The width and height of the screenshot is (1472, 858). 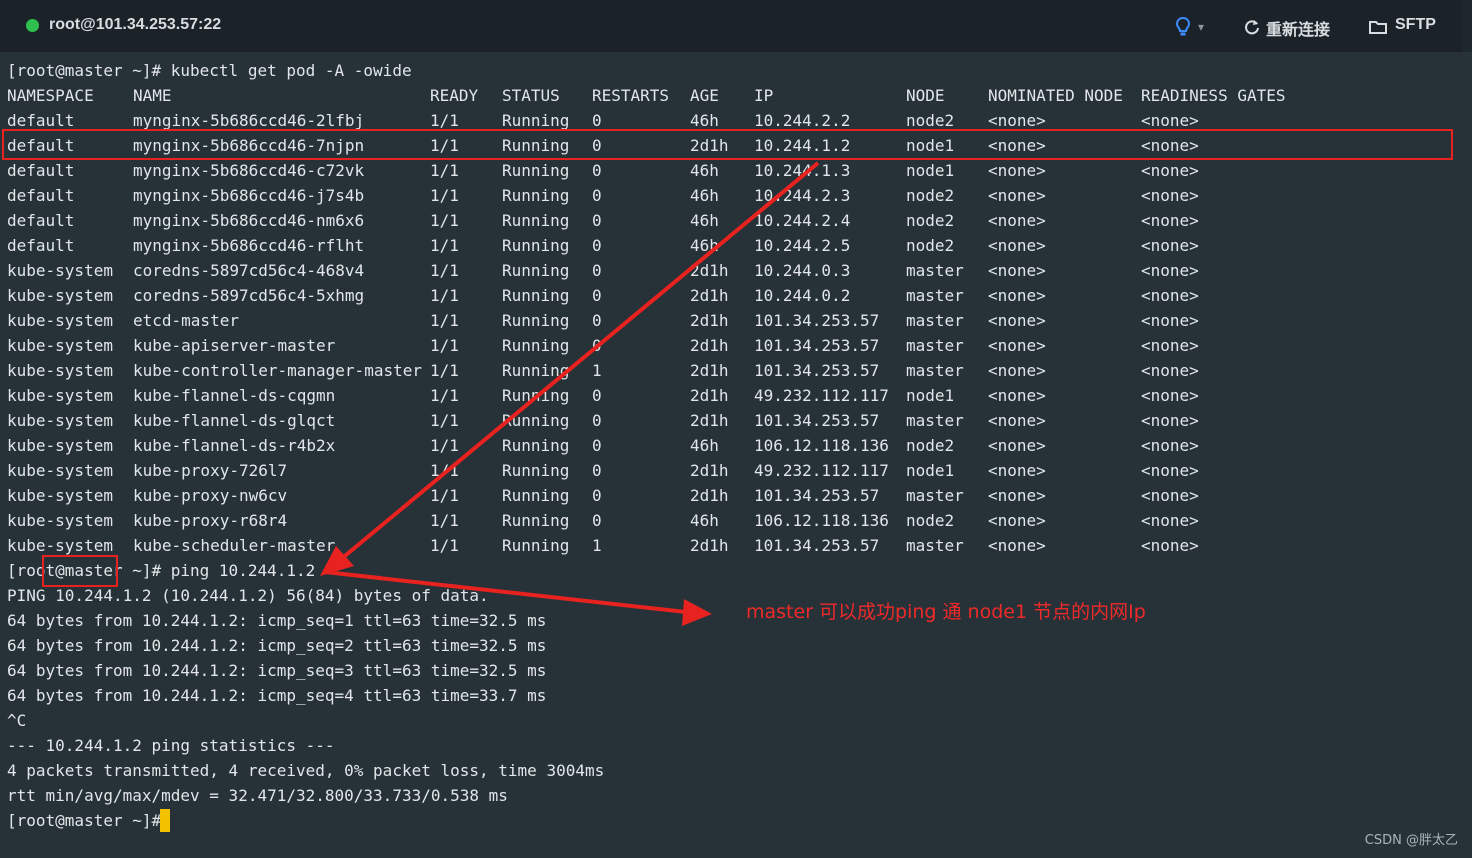 What do you see at coordinates (1213, 95) in the screenshot?
I see `table-cell: READINESS GATES` at bounding box center [1213, 95].